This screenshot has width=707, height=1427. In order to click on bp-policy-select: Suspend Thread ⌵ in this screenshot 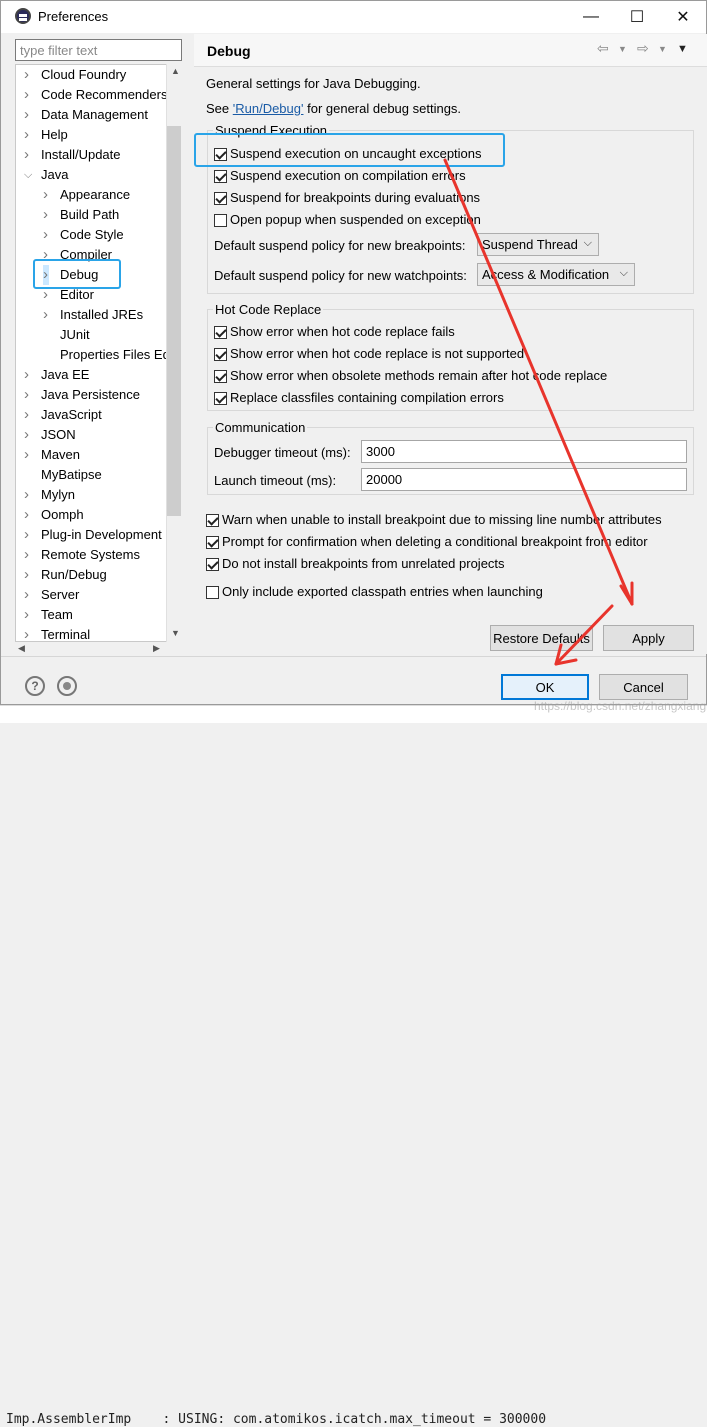, I will do `click(538, 244)`.